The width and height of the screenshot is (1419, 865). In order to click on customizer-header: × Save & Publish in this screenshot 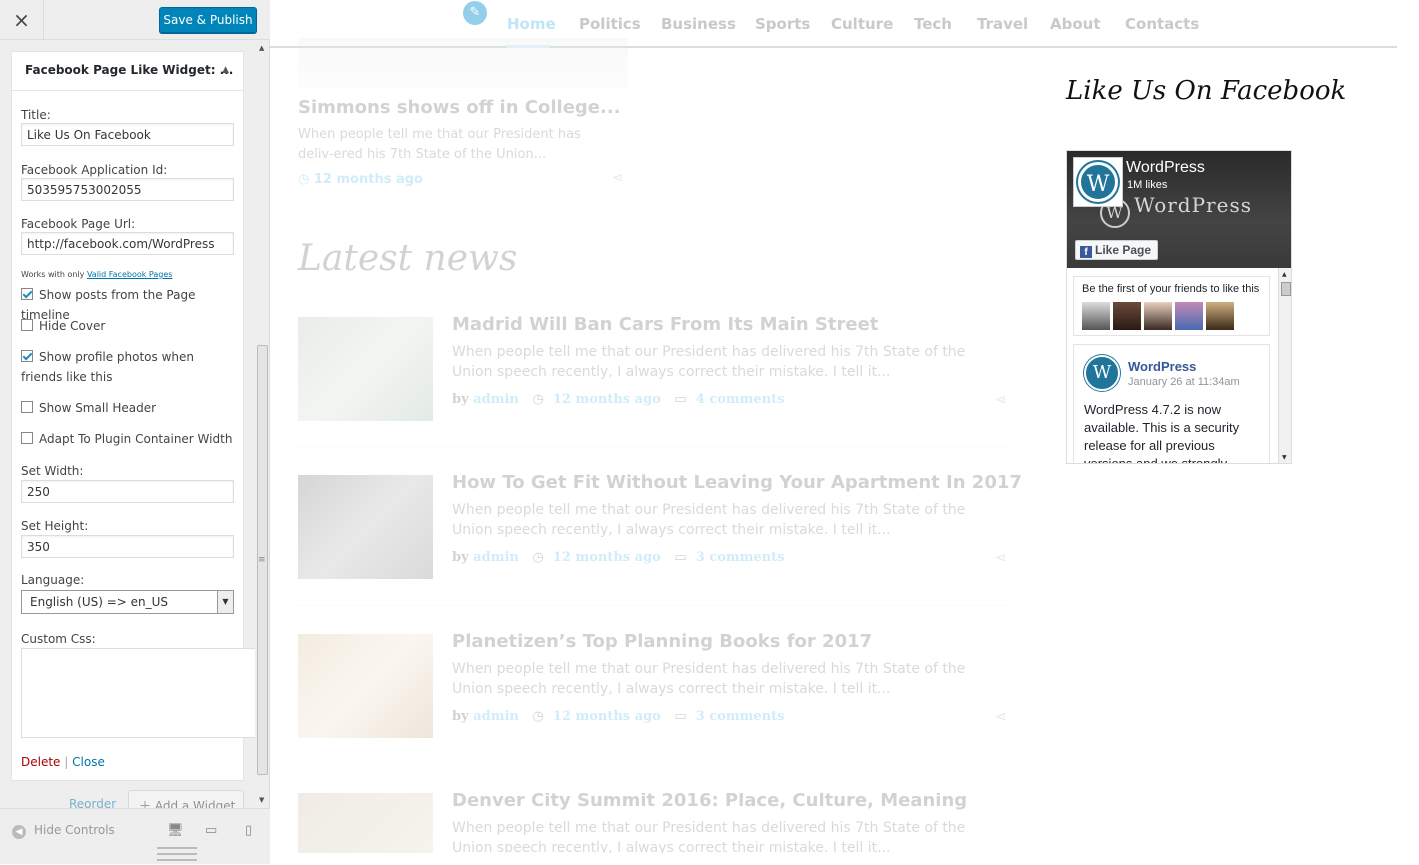, I will do `click(135, 20)`.